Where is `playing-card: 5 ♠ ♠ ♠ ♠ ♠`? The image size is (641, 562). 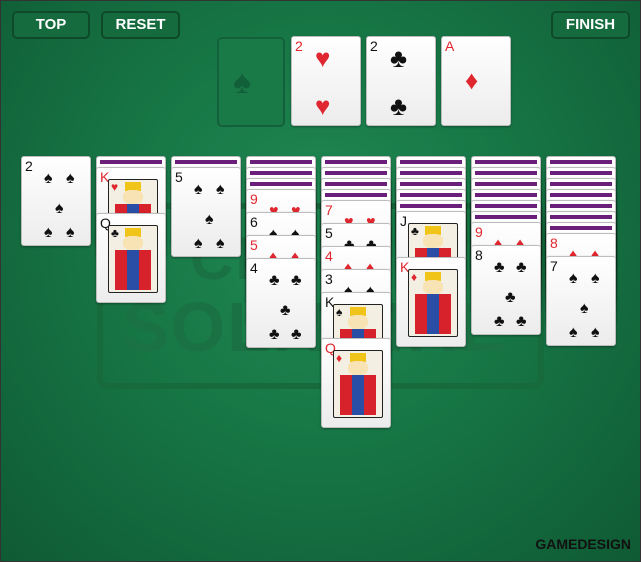 playing-card: 5 ♠ ♠ ♠ ♠ ♠ is located at coordinates (206, 212).